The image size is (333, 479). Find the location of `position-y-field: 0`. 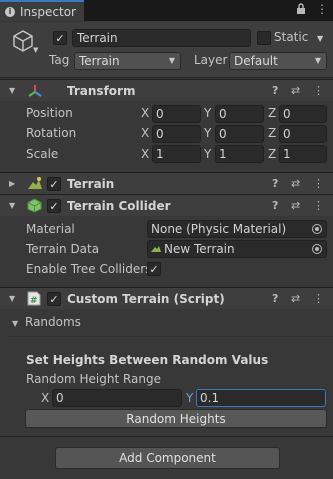

position-y-field: 0 is located at coordinates (239, 114).